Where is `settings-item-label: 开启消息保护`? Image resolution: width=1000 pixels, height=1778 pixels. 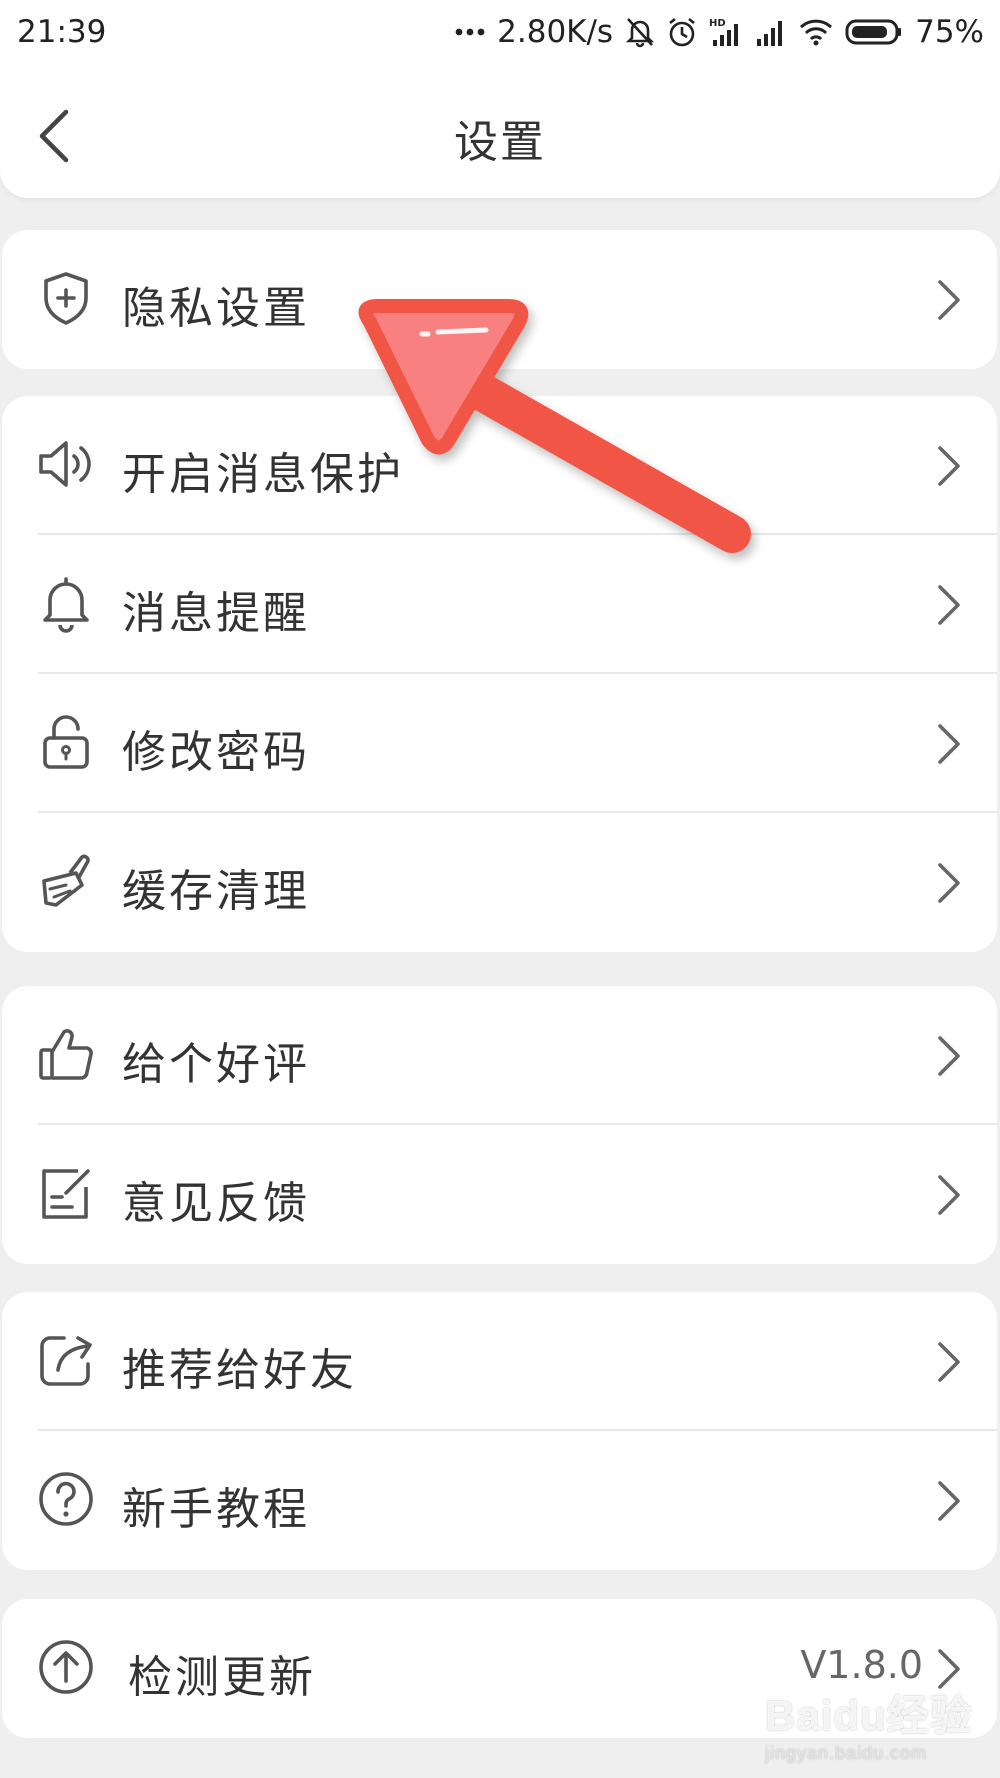 settings-item-label: 开启消息保护 is located at coordinates (263, 474).